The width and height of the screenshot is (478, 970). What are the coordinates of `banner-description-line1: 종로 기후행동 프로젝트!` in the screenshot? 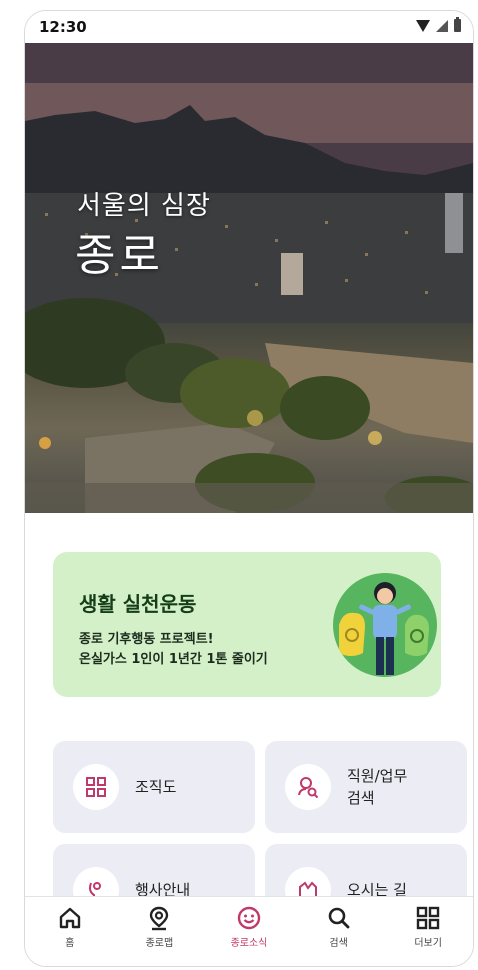 It's located at (146, 639).